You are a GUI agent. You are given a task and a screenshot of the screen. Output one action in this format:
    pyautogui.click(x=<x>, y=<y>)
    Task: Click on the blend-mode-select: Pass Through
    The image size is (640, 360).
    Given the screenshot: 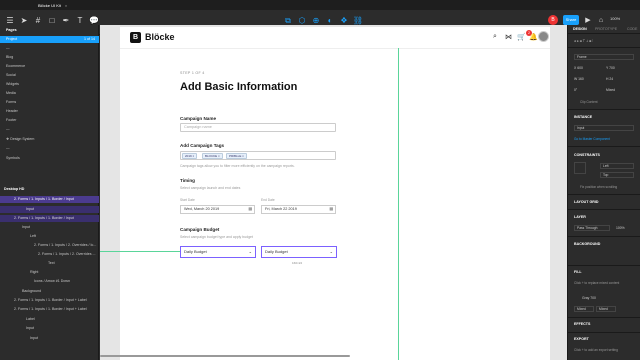 What is the action you would take?
    pyautogui.click(x=592, y=228)
    